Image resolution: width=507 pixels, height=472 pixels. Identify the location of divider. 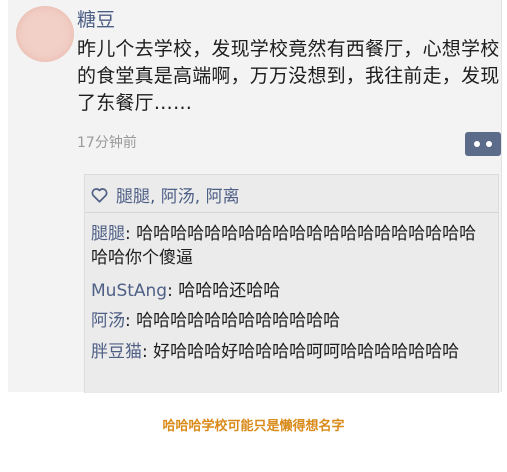
(291, 212).